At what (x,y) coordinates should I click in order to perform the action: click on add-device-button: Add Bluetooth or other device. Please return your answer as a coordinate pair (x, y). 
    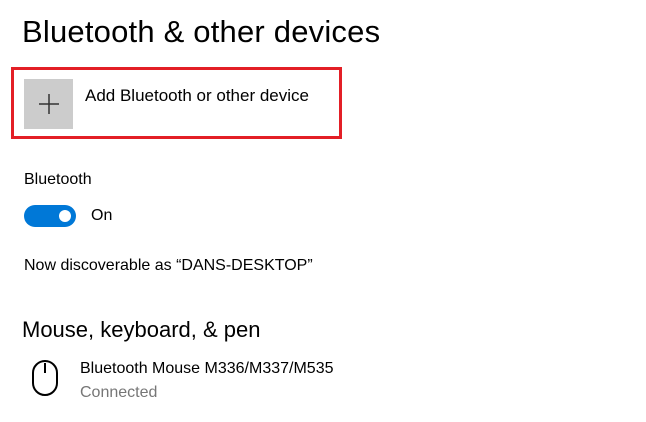
    Looking at the image, I should click on (166, 104).